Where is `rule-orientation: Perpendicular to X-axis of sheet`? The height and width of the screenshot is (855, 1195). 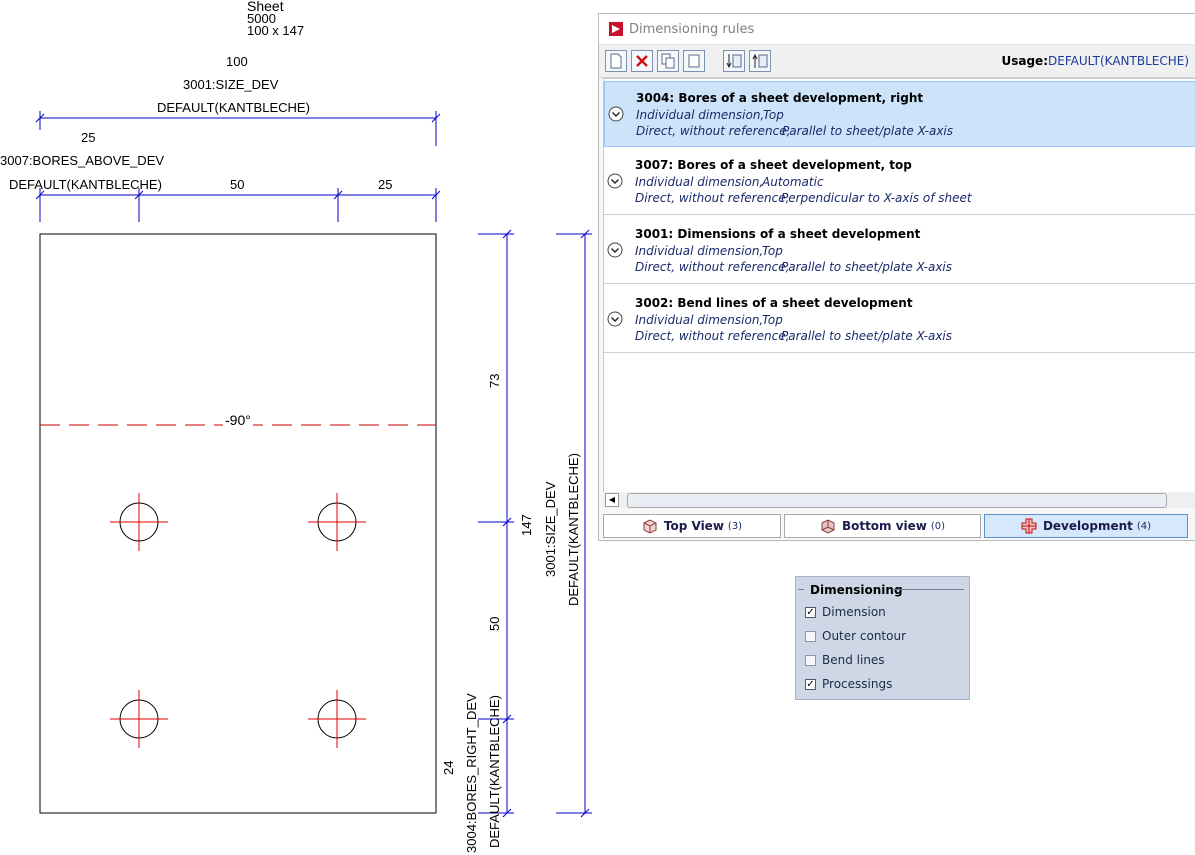
rule-orientation: Perpendicular to X-axis of sheet is located at coordinates (876, 198).